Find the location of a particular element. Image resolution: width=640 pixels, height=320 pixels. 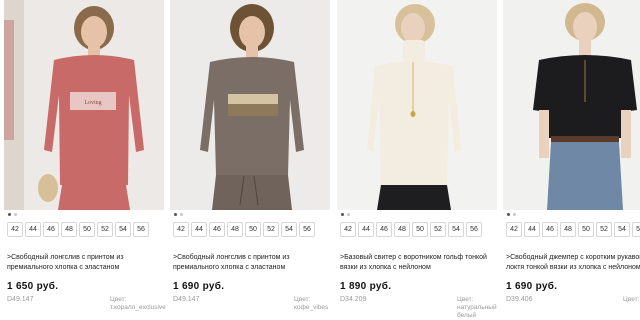

product-color: Цвет: т.коралл_exclusive is located at coordinates (140, 304).